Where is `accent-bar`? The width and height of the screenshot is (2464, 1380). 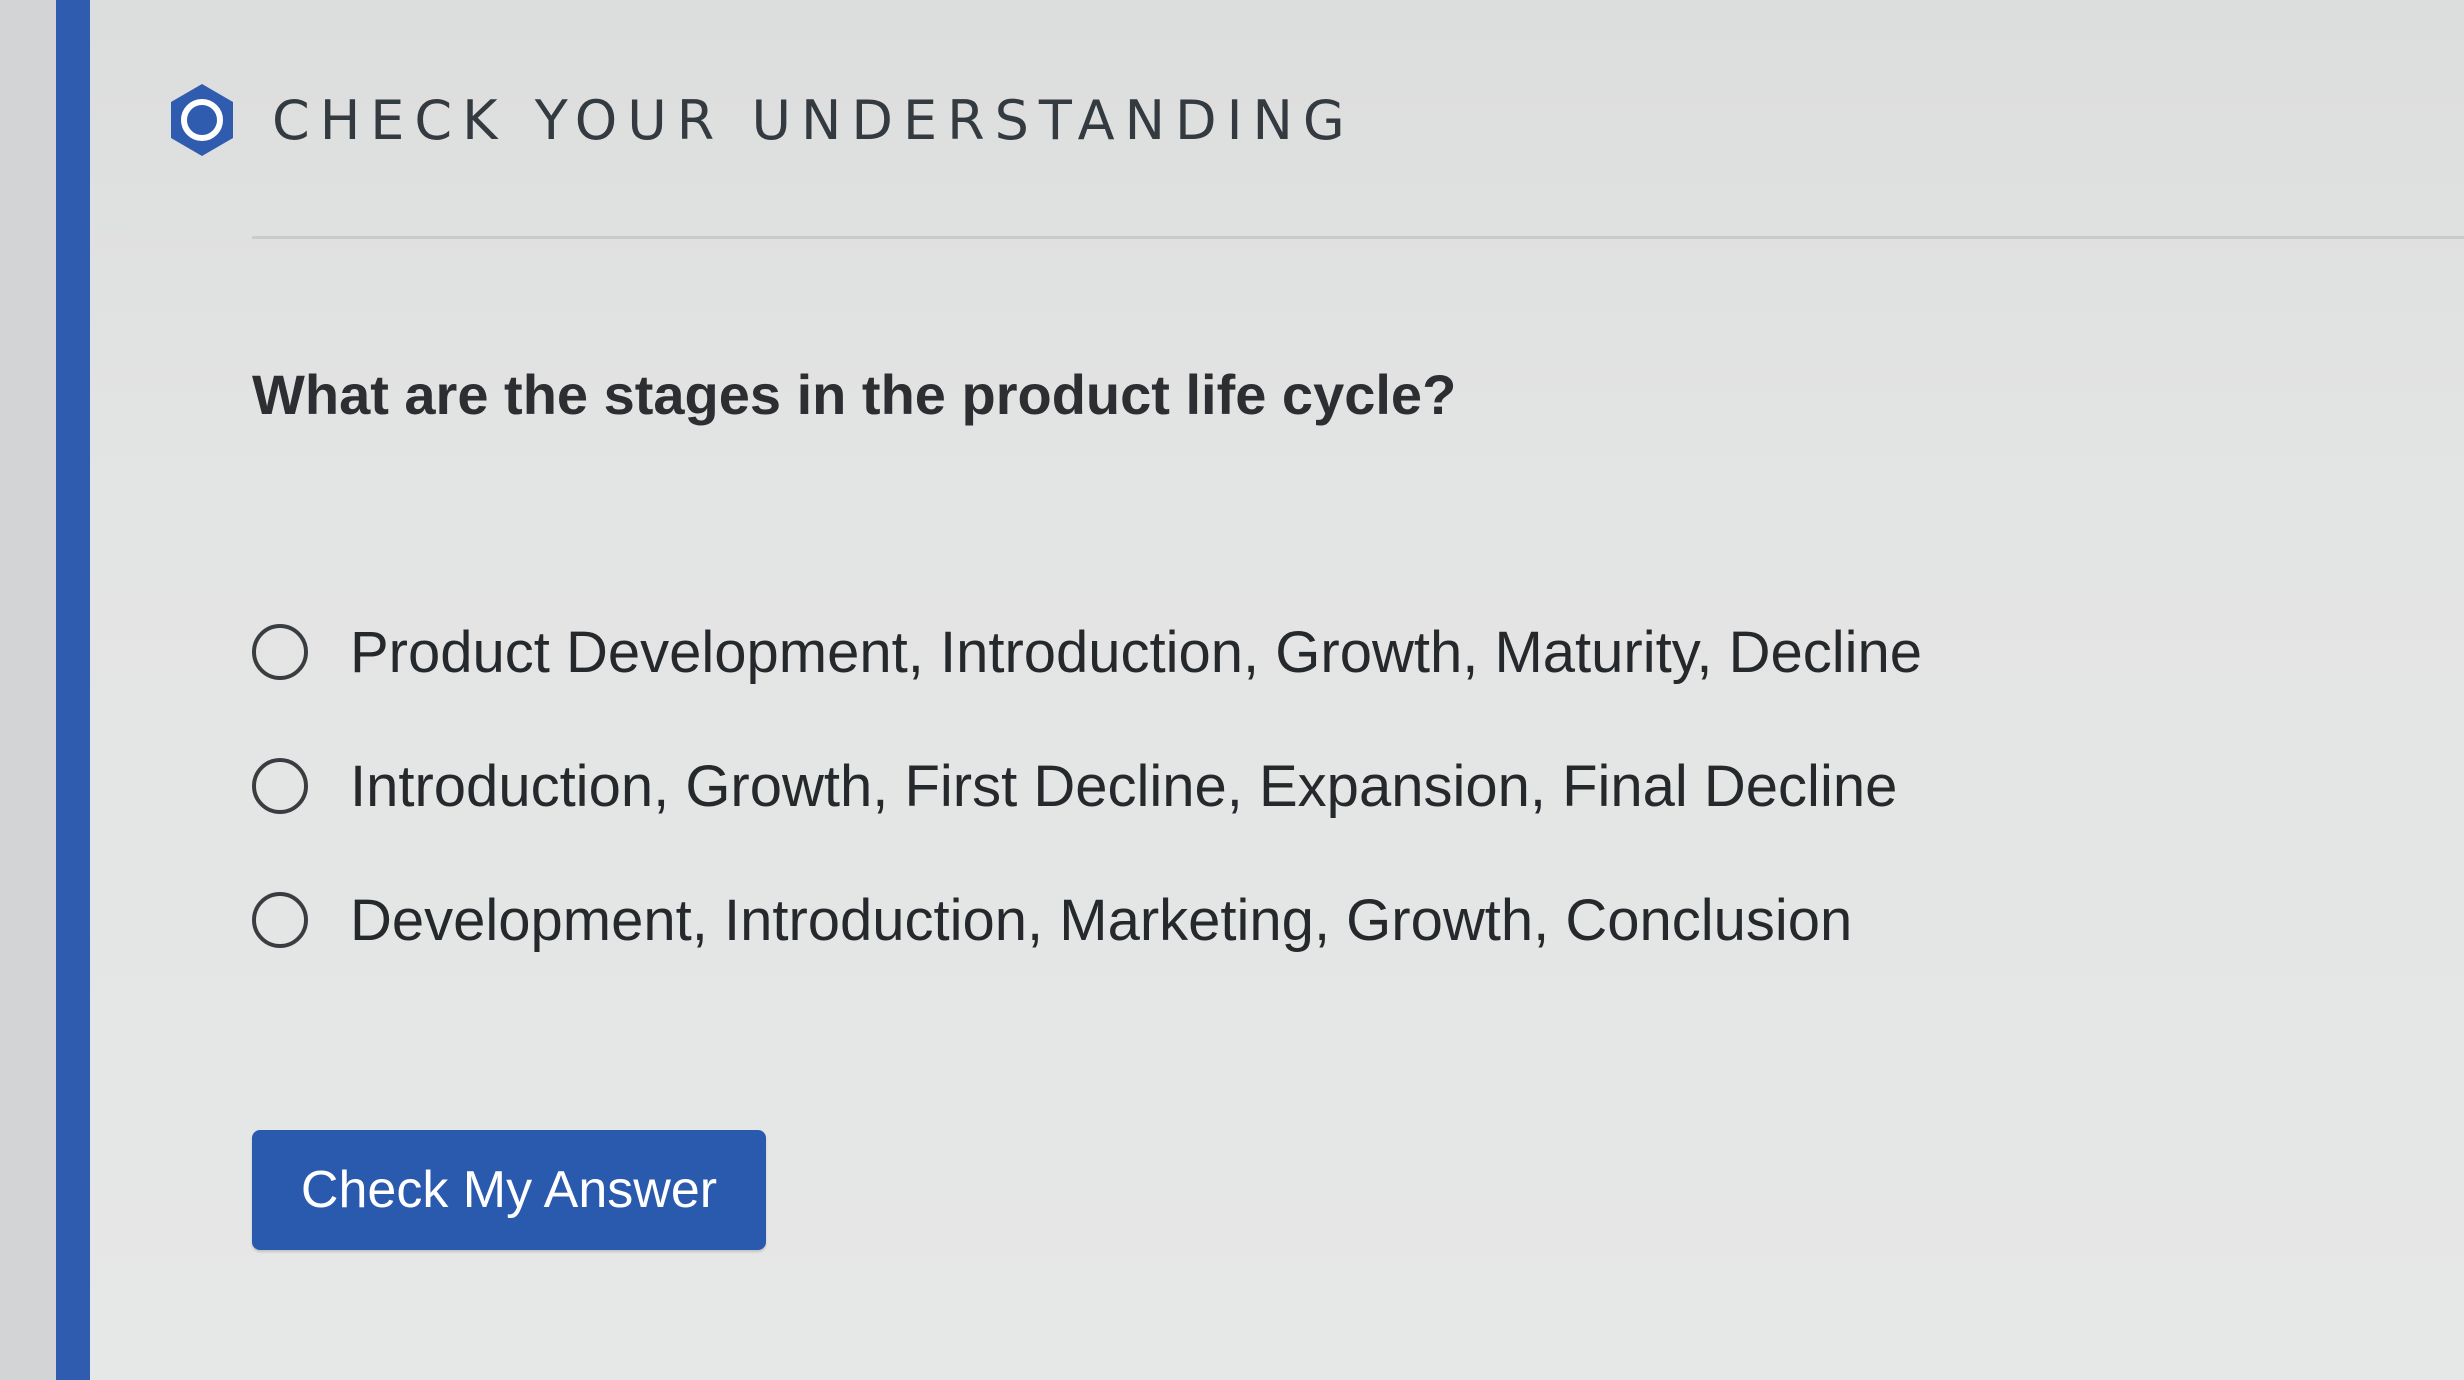
accent-bar is located at coordinates (73, 690).